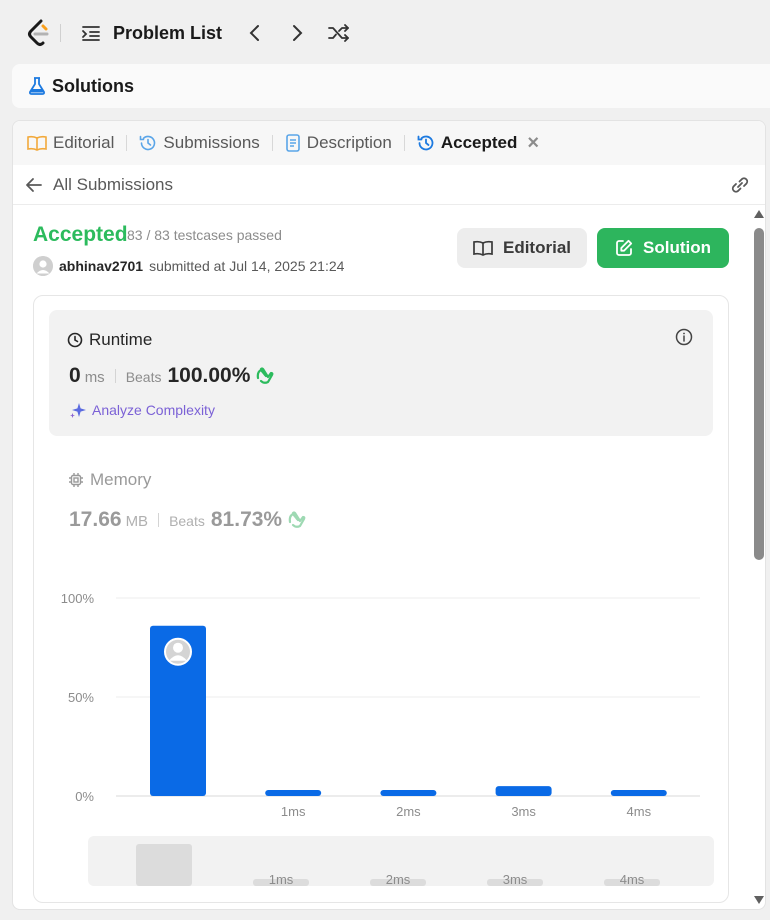 The height and width of the screenshot is (920, 770). I want to click on shuffle-icon, so click(338, 33).